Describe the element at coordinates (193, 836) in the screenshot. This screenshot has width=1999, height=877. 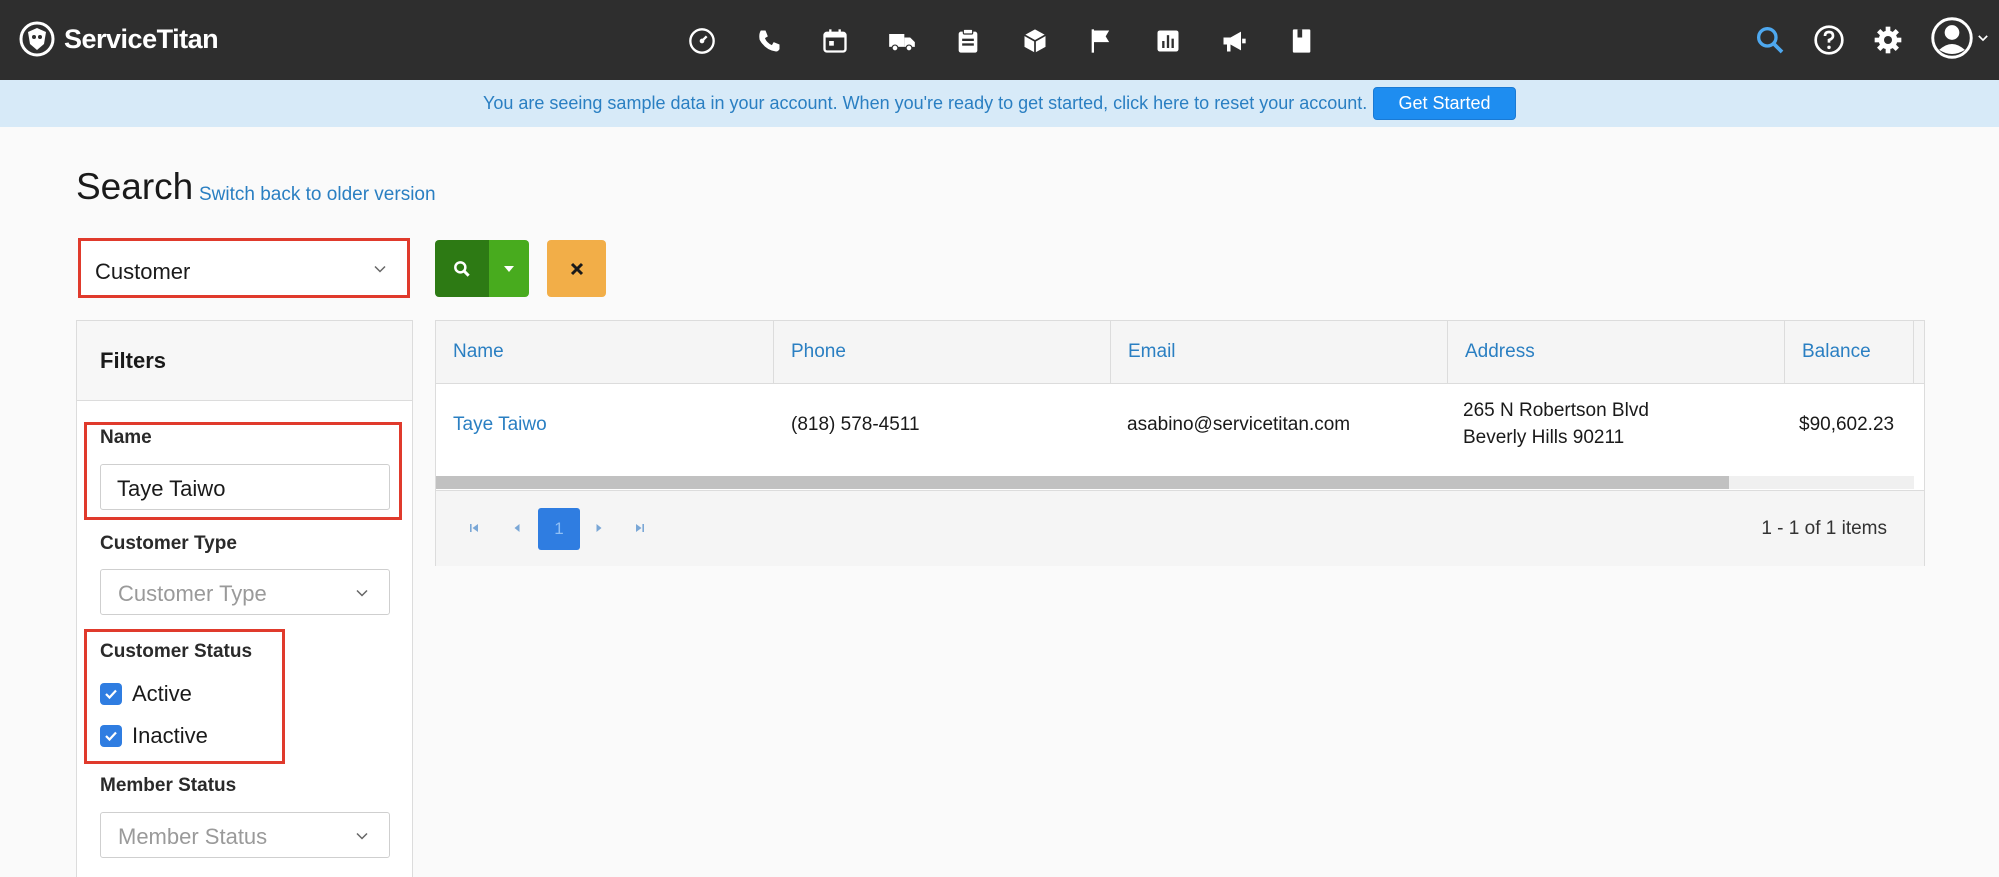
I see `member-status-placeholder: Member Status` at that location.